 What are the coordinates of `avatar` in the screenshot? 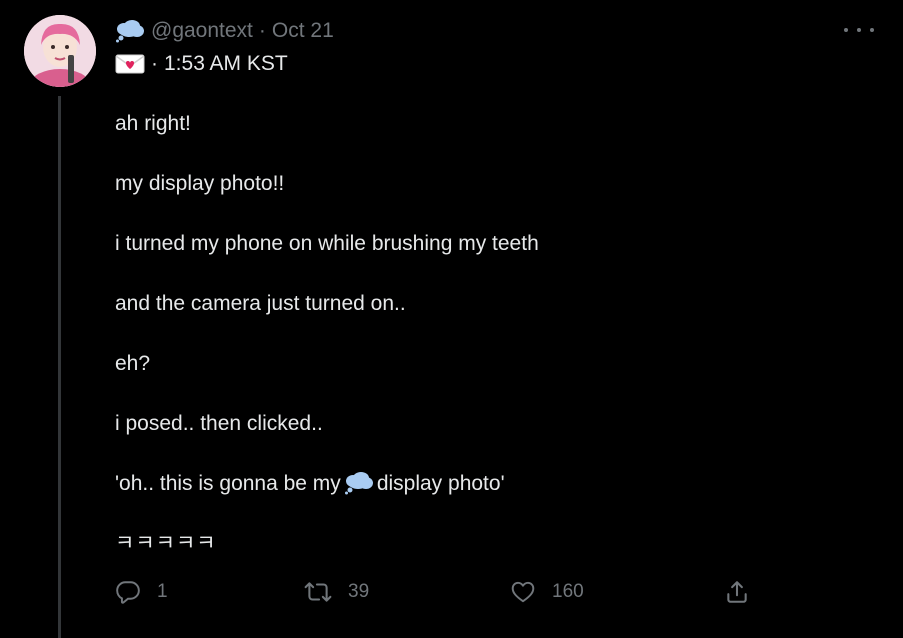 It's located at (60, 51).